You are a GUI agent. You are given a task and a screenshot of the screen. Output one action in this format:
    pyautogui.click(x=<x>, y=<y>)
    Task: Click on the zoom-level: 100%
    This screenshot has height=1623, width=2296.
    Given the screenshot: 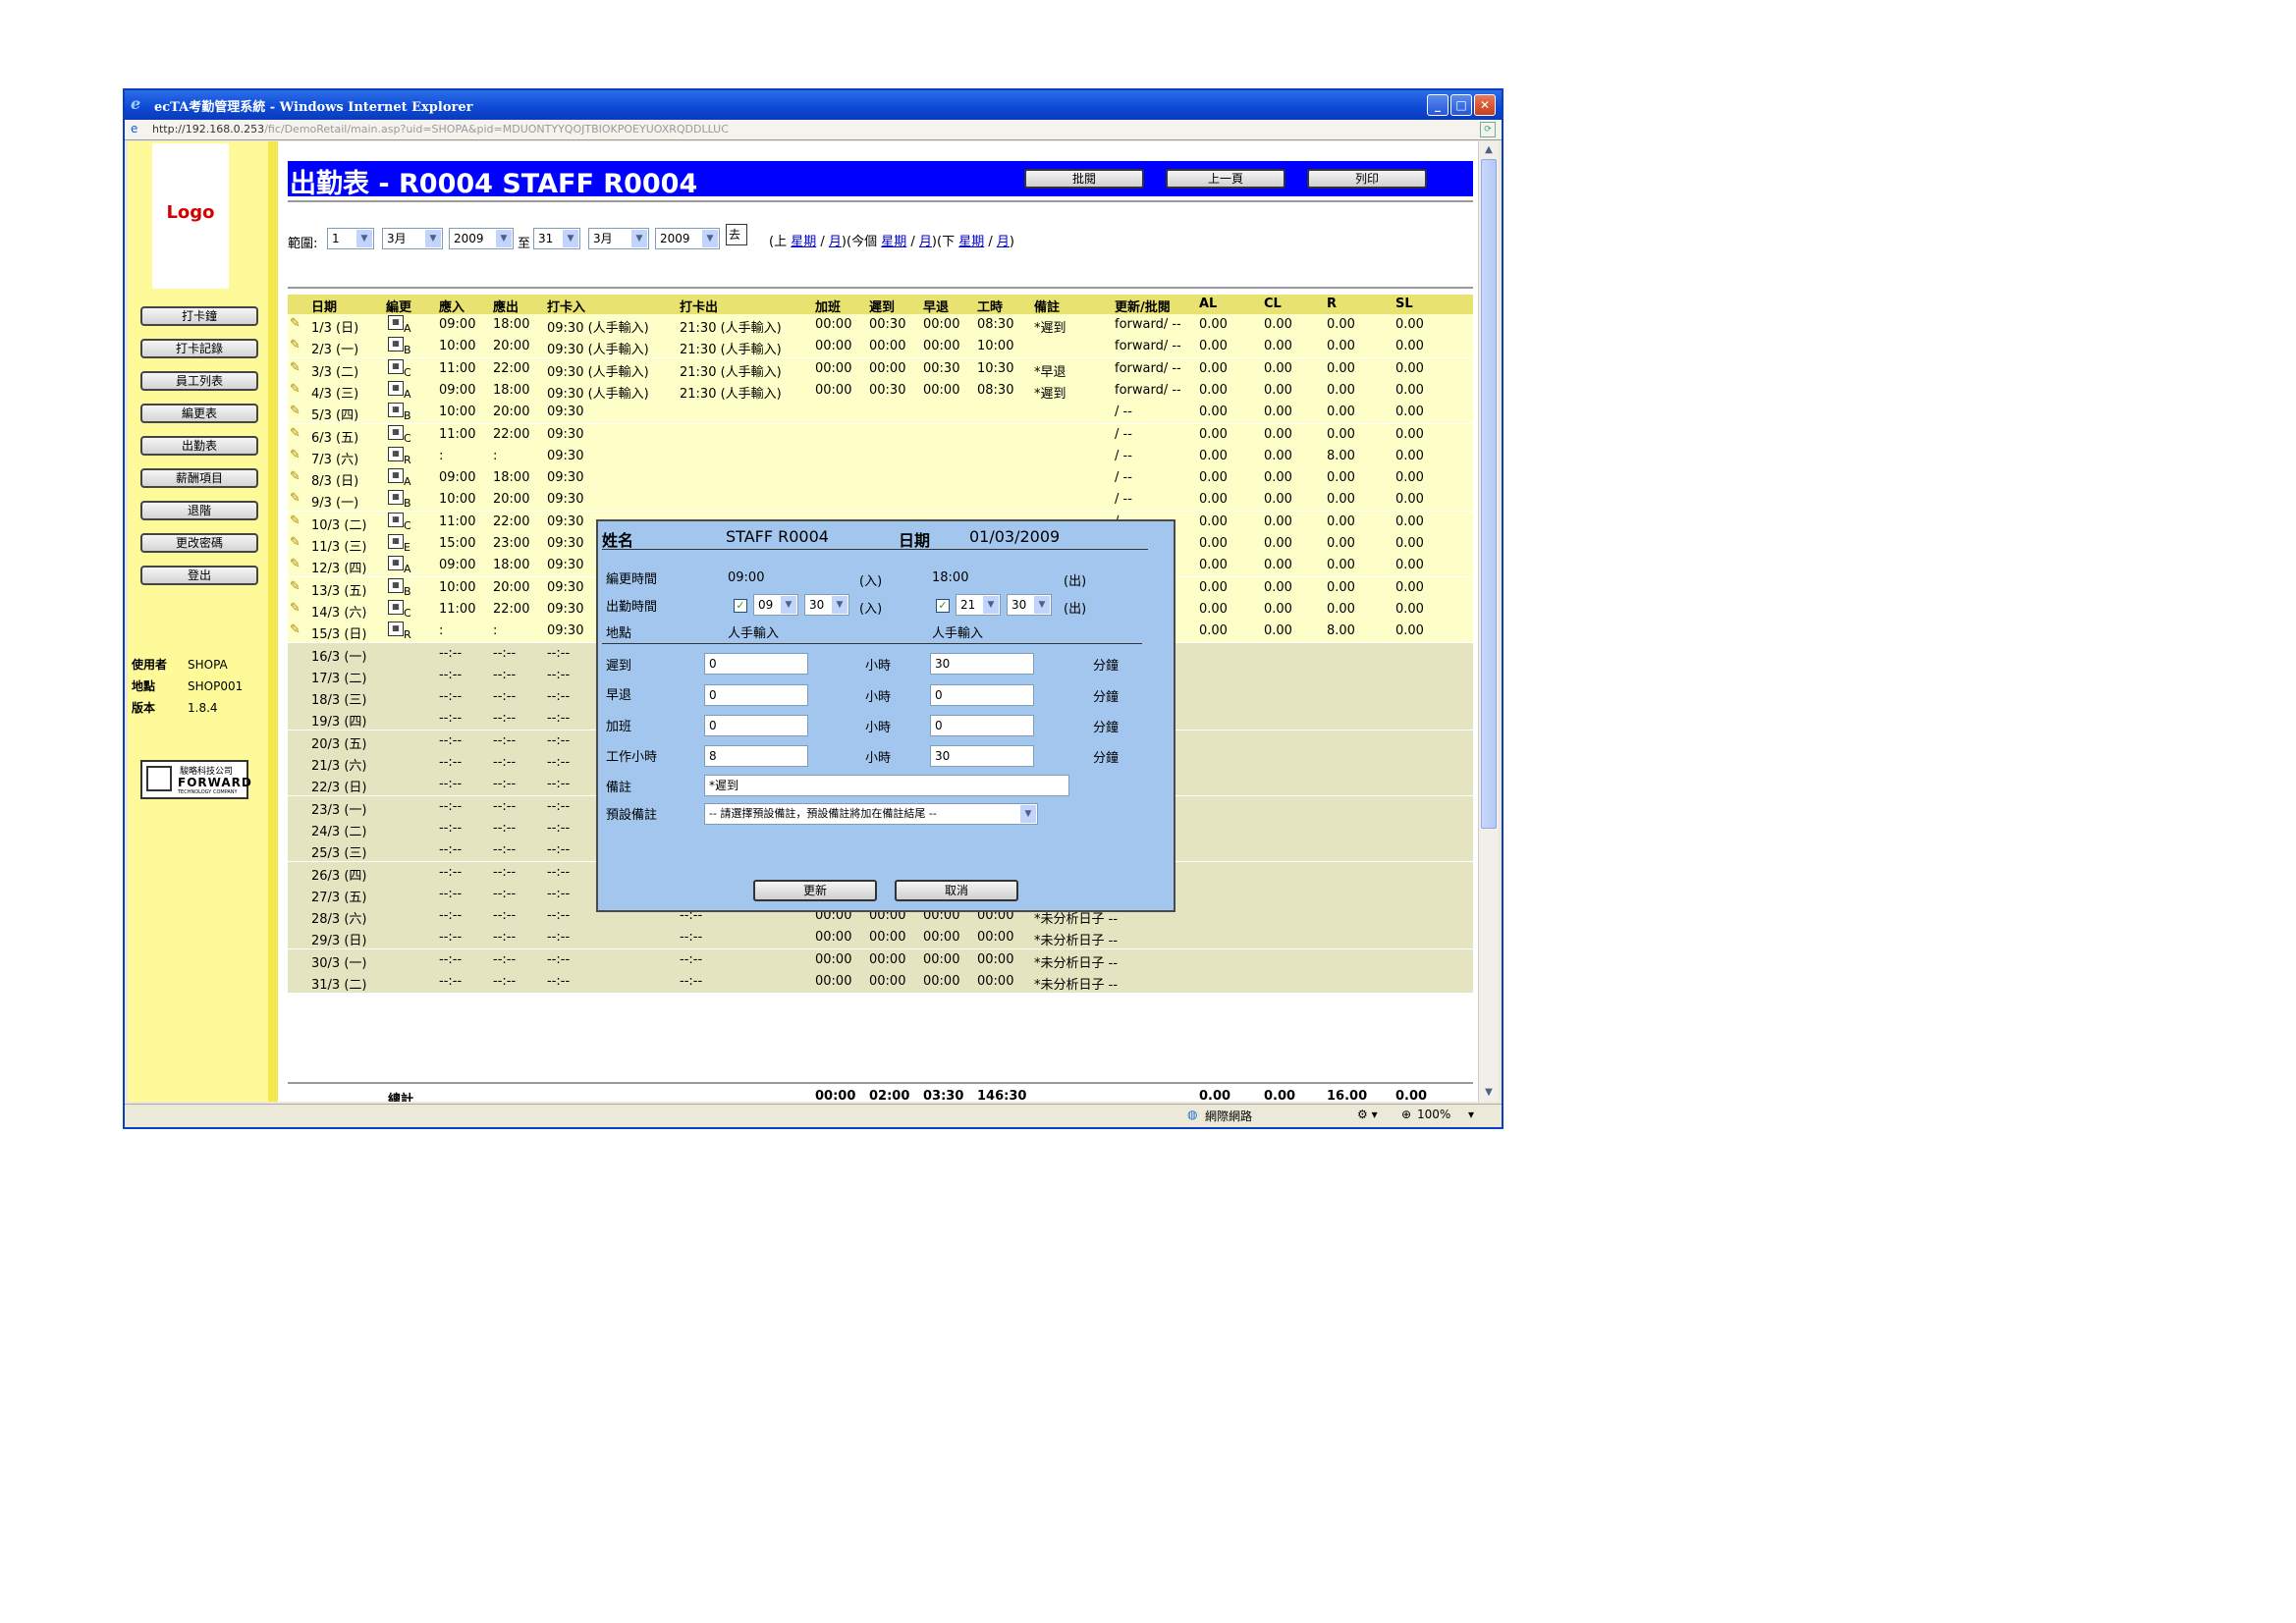 What is the action you would take?
    pyautogui.click(x=1433, y=1114)
    